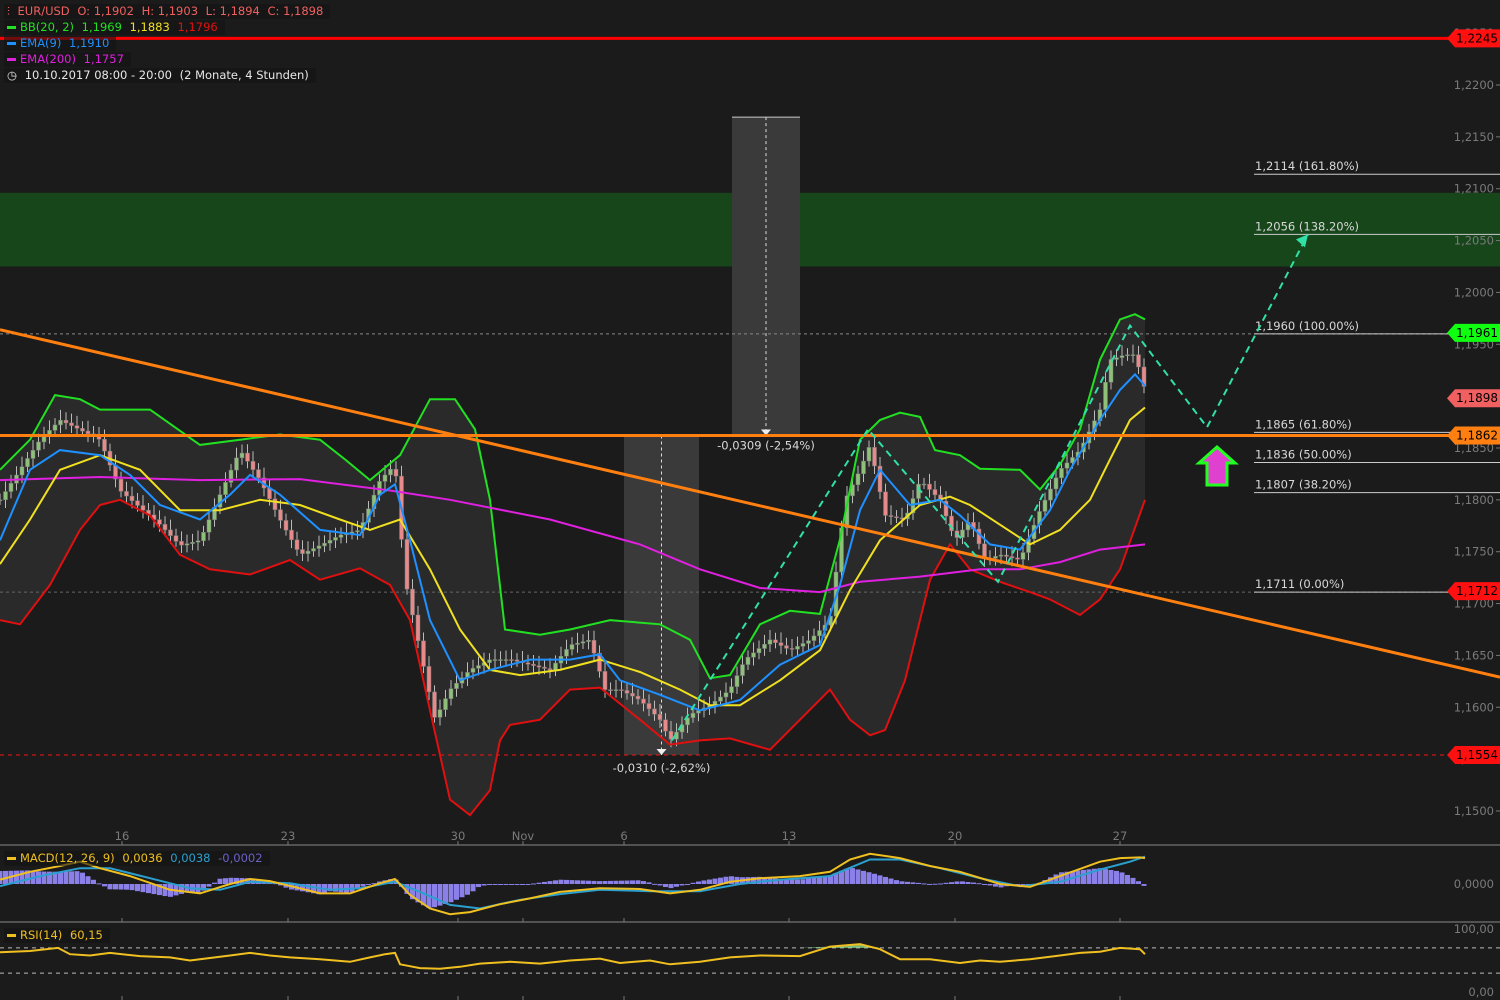 This screenshot has width=1500, height=1000. What do you see at coordinates (1477, 38) in the screenshot?
I see `price-tag-label: 1,2245` at bounding box center [1477, 38].